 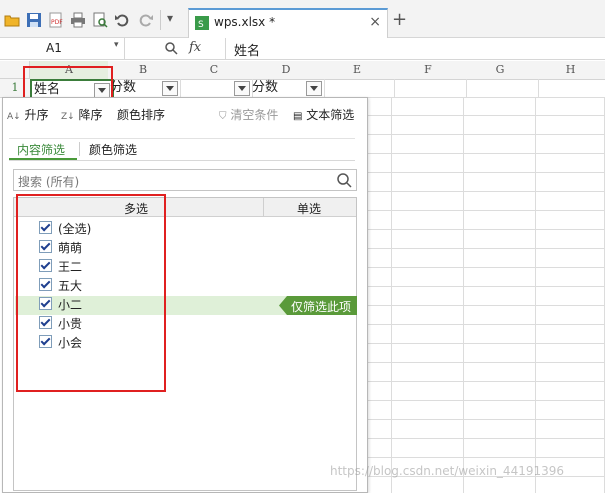 I want to click on spreadsheet-file-icon: S, so click(x=202, y=23).